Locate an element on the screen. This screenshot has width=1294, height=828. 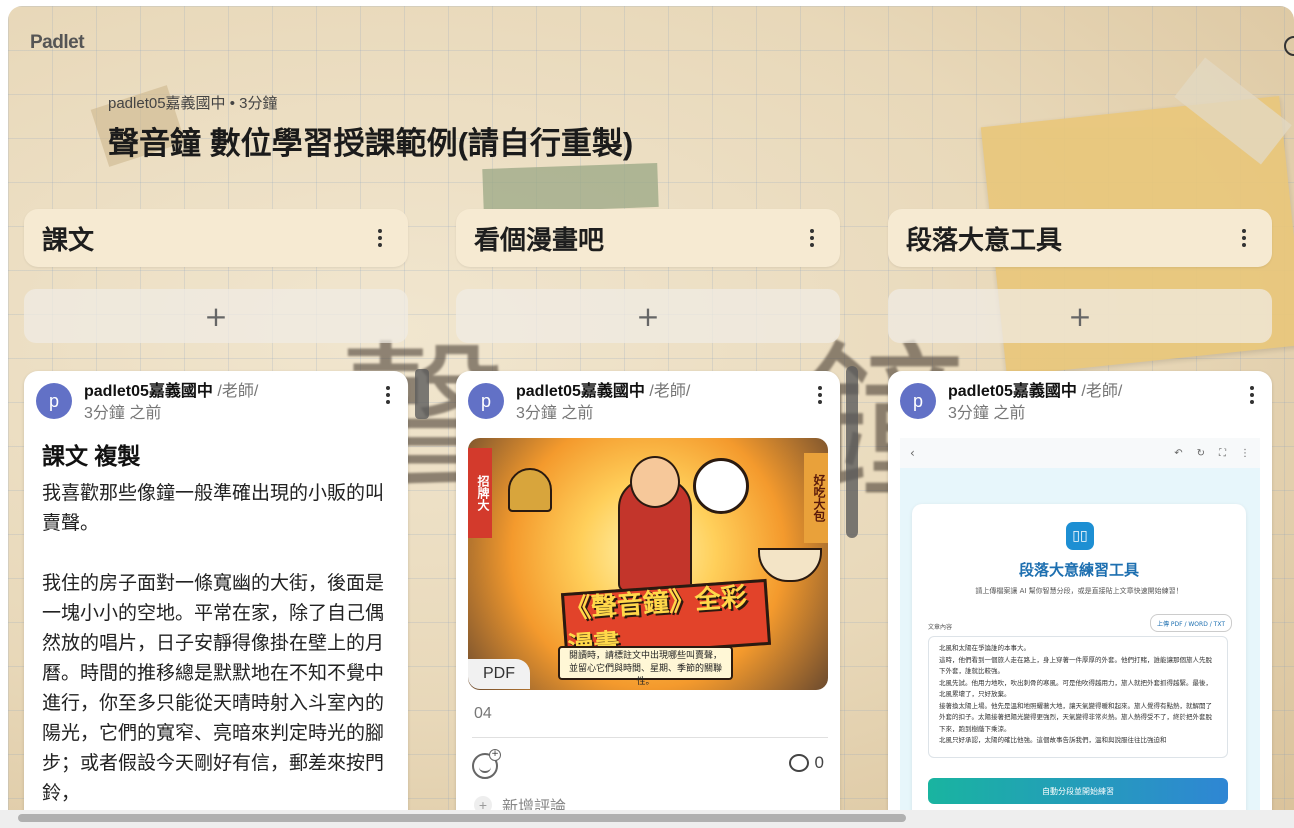
comic-sign-left: 招牌大 is located at coordinates (480, 493).